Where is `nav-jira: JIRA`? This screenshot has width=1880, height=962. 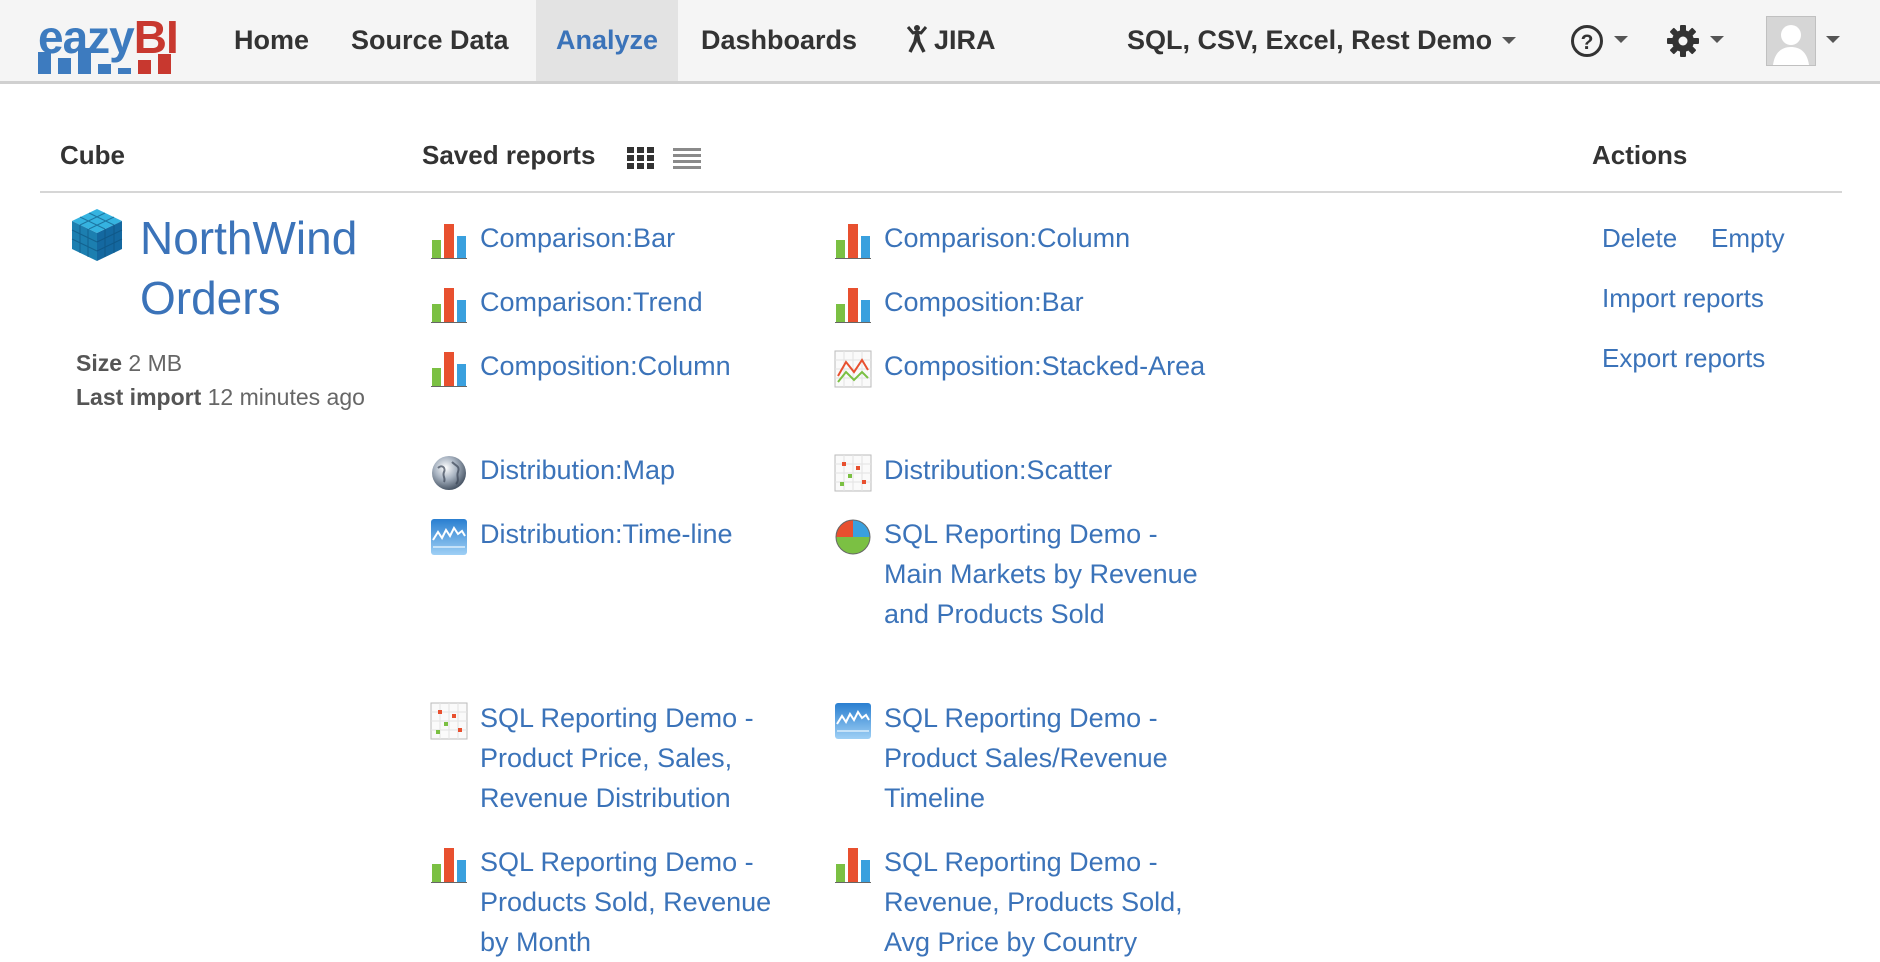
nav-jira: JIRA is located at coordinates (950, 40).